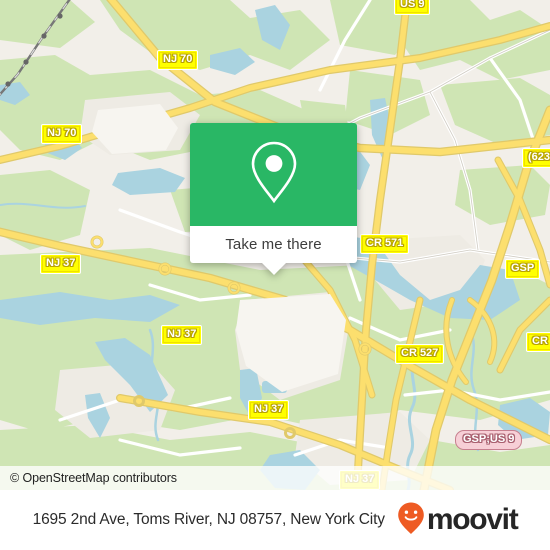 This screenshot has width=550, height=550. Describe the element at coordinates (411, 520) in the screenshot. I see `moovit-pin-icon` at that location.